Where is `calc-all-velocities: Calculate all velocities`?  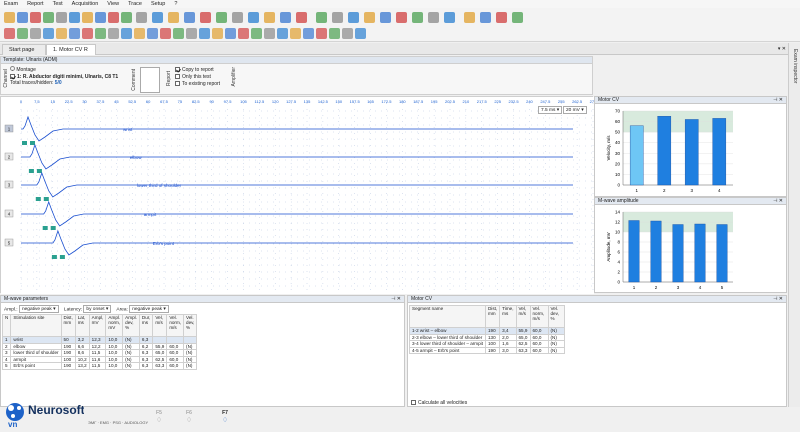
calc-all-velocities: Calculate all velocities is located at coordinates (439, 403).